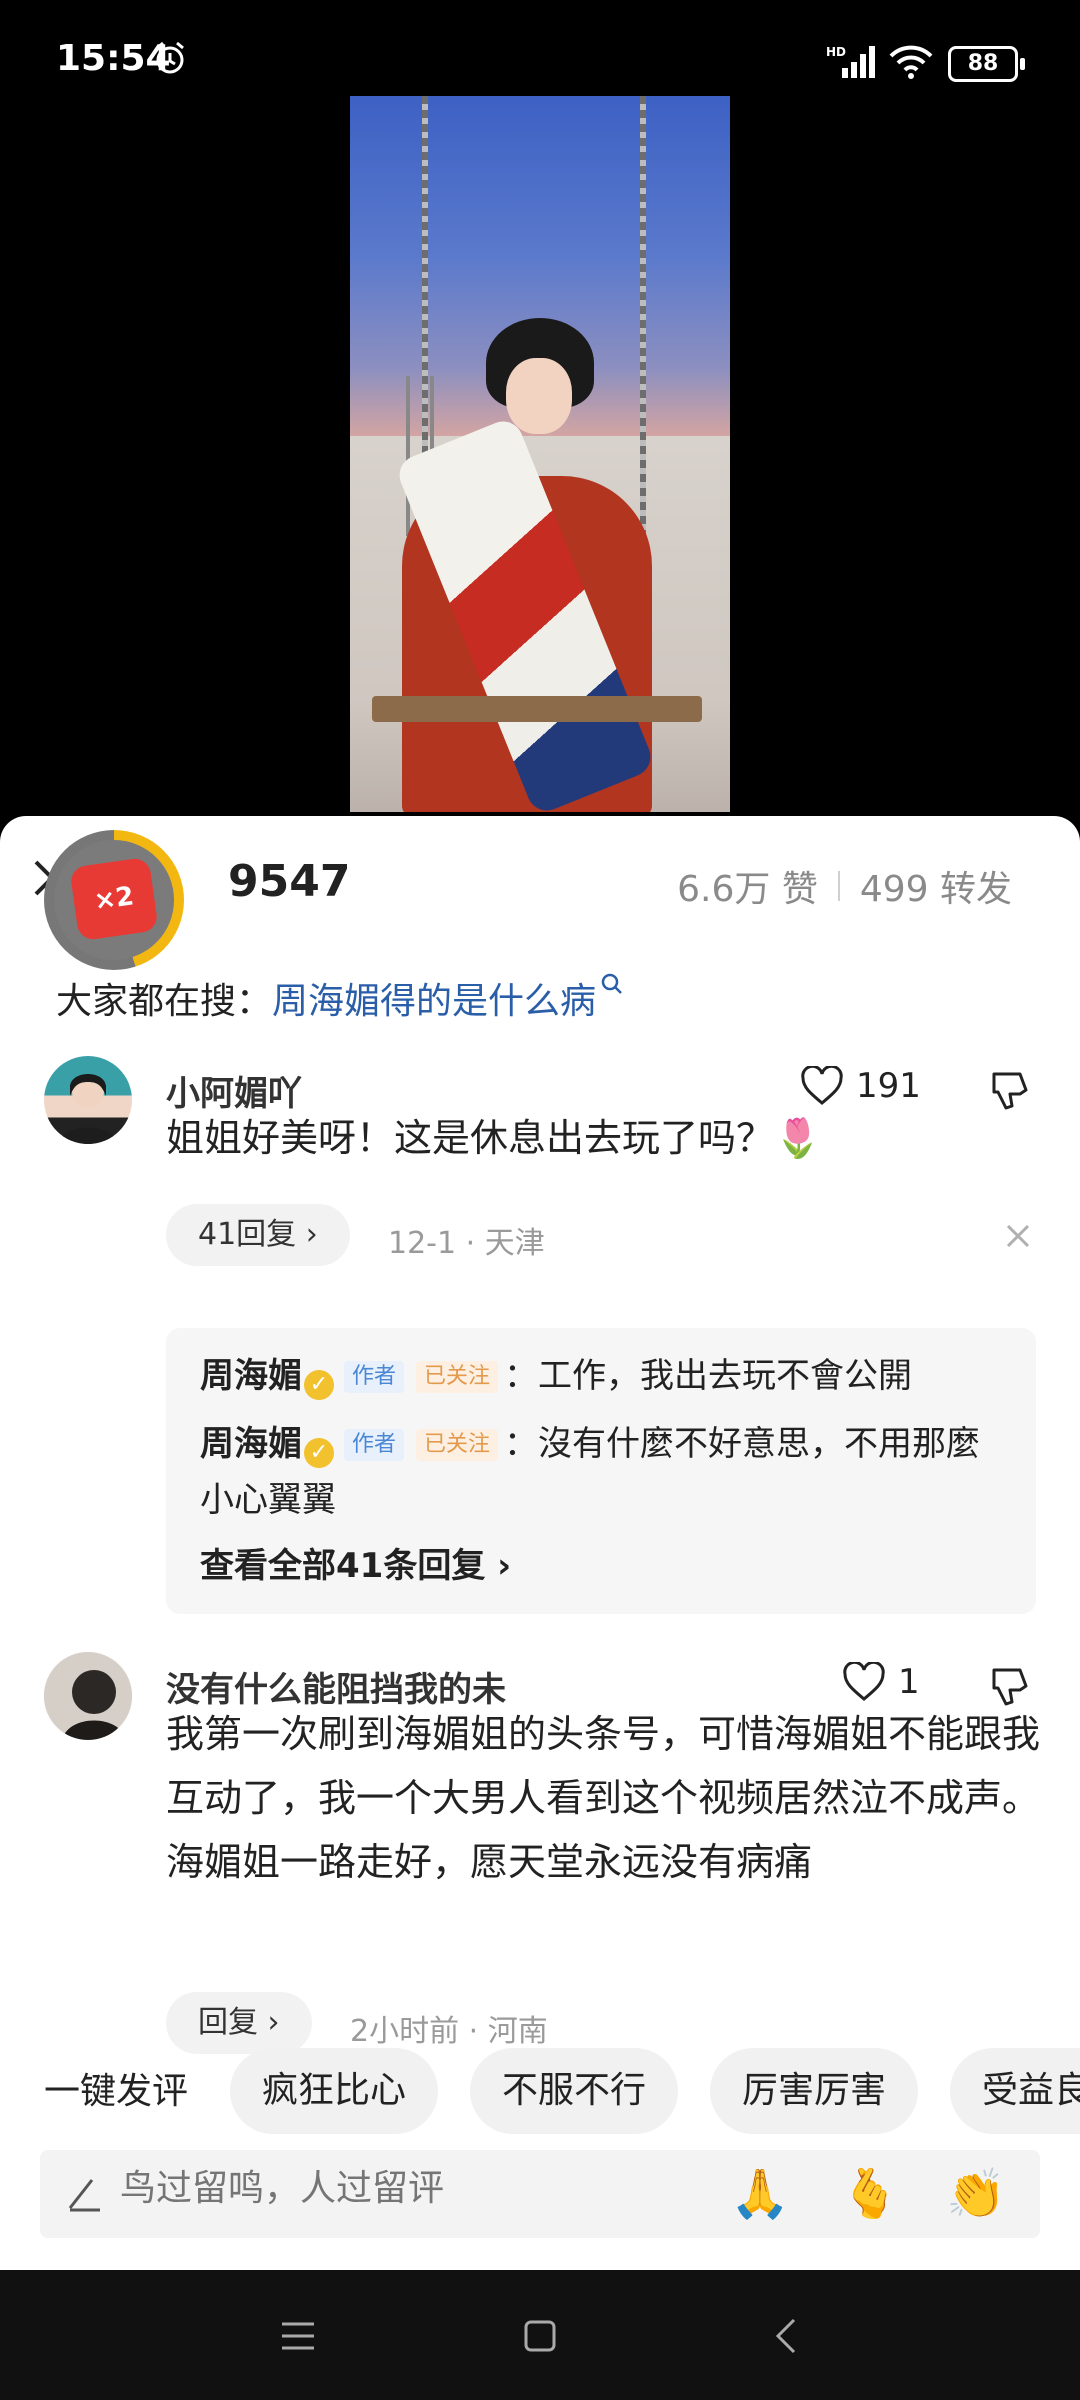 This screenshot has width=1080, height=2400. What do you see at coordinates (747, 889) in the screenshot?
I see `likes-count: 6.6万 赞` at bounding box center [747, 889].